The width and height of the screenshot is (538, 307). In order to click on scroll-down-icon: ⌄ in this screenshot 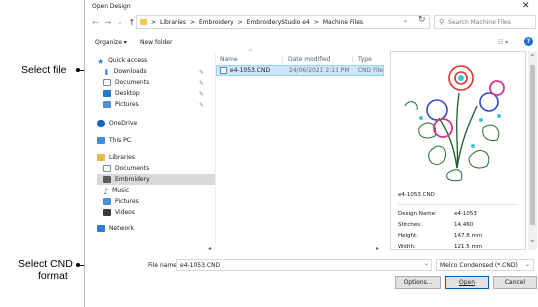, I will do `click(532, 239)`.